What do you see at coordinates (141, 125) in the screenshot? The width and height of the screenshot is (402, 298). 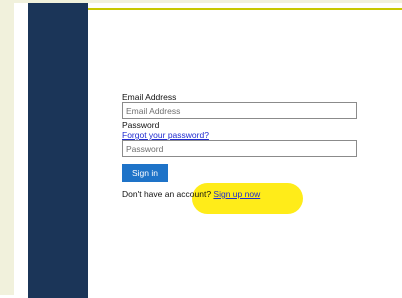 I see `password-label: Password` at bounding box center [141, 125].